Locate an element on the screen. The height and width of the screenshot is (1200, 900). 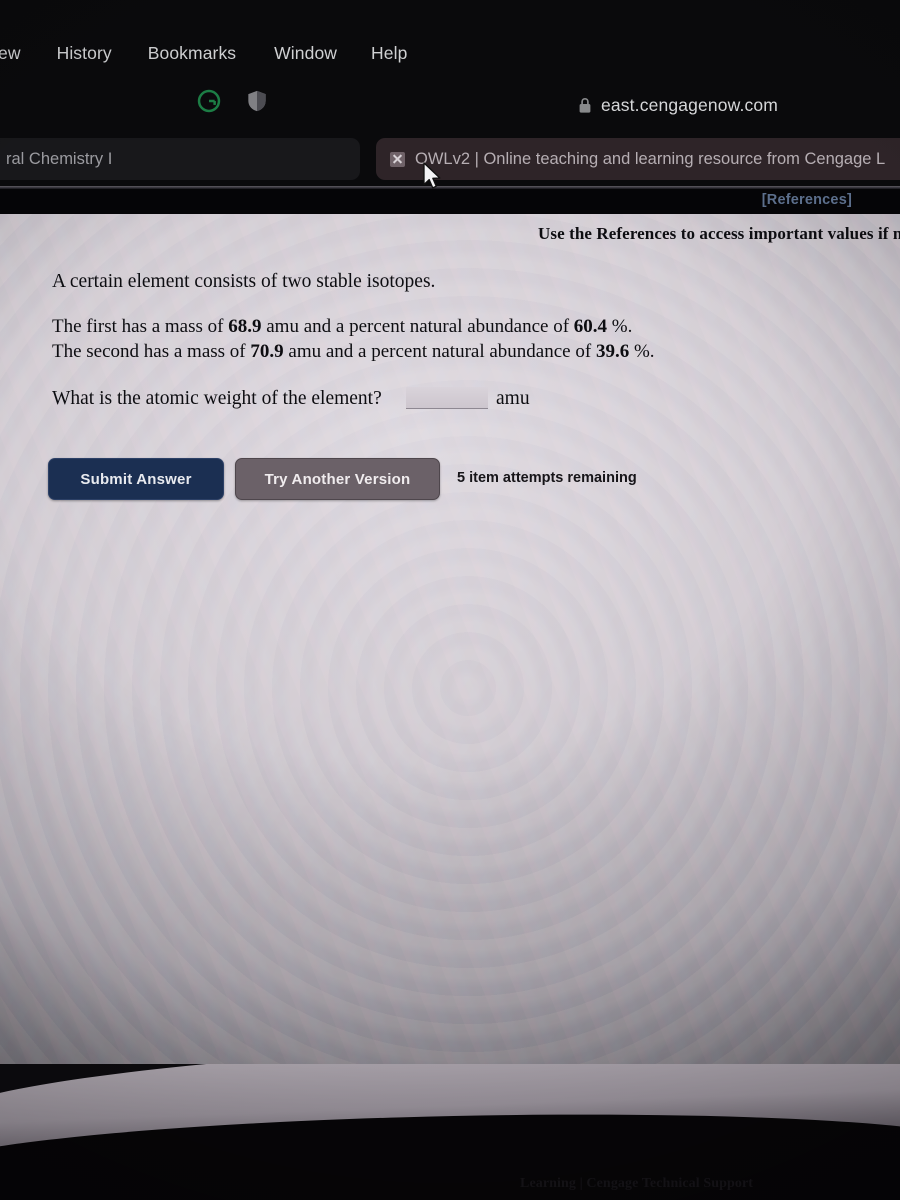
isotope-2-middle: amu and a percent natural abundance of is located at coordinates (439, 351).